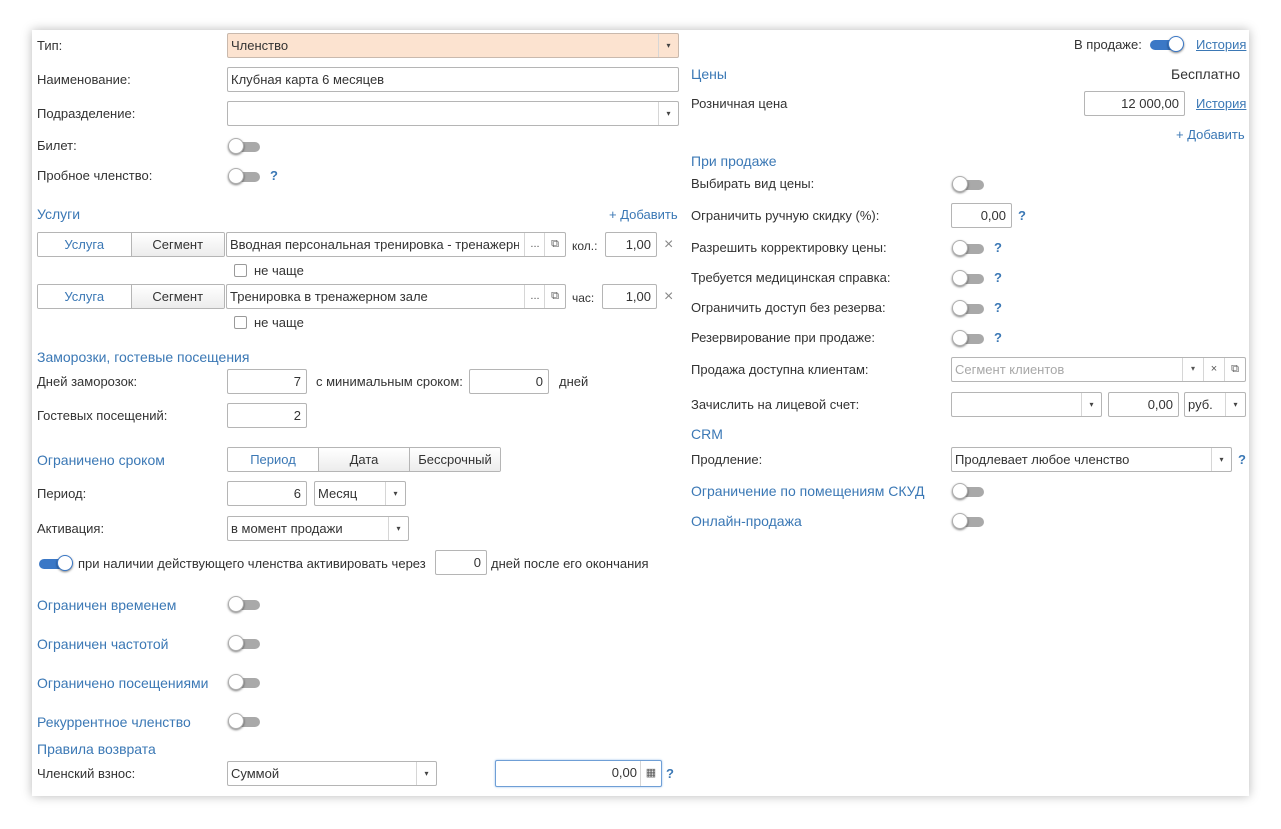 The image size is (1281, 829). I want to click on period-input: 6, so click(267, 493).